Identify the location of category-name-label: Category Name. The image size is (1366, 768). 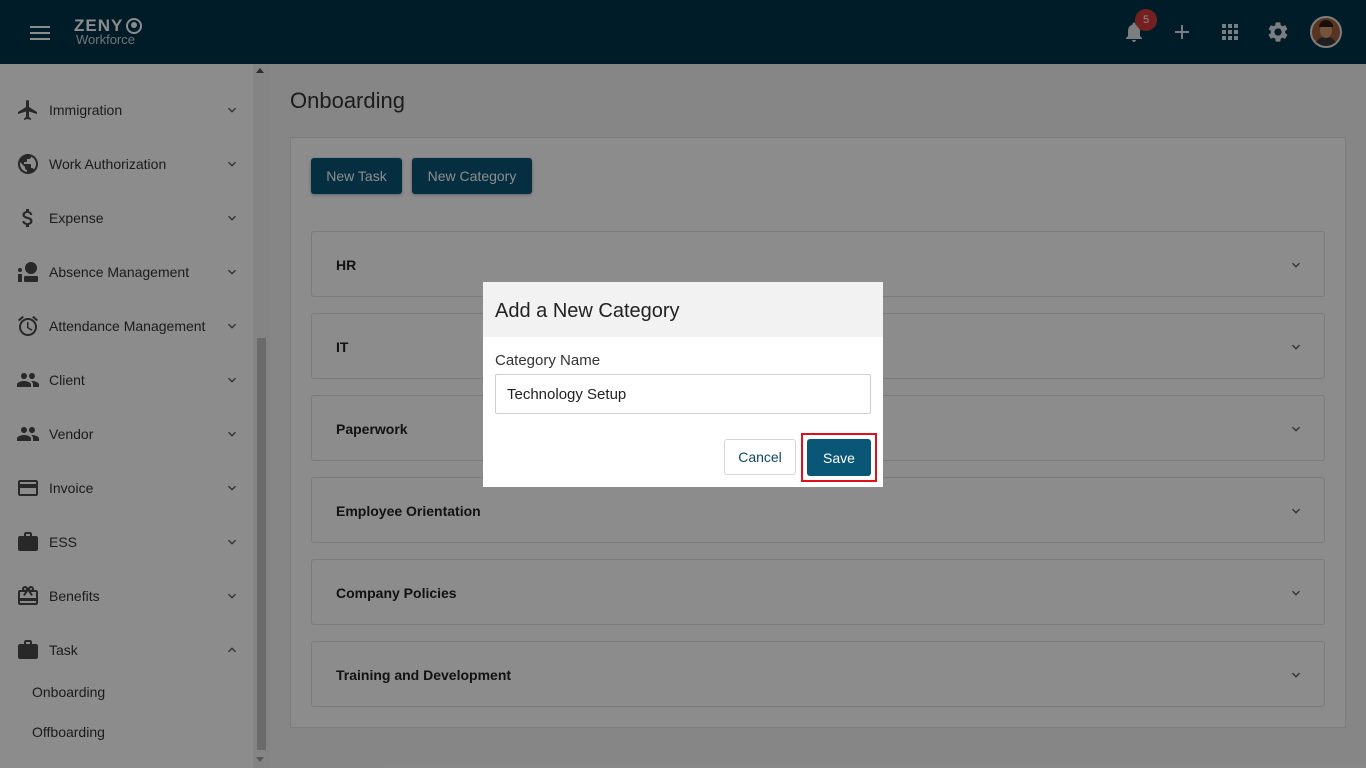
(548, 360).